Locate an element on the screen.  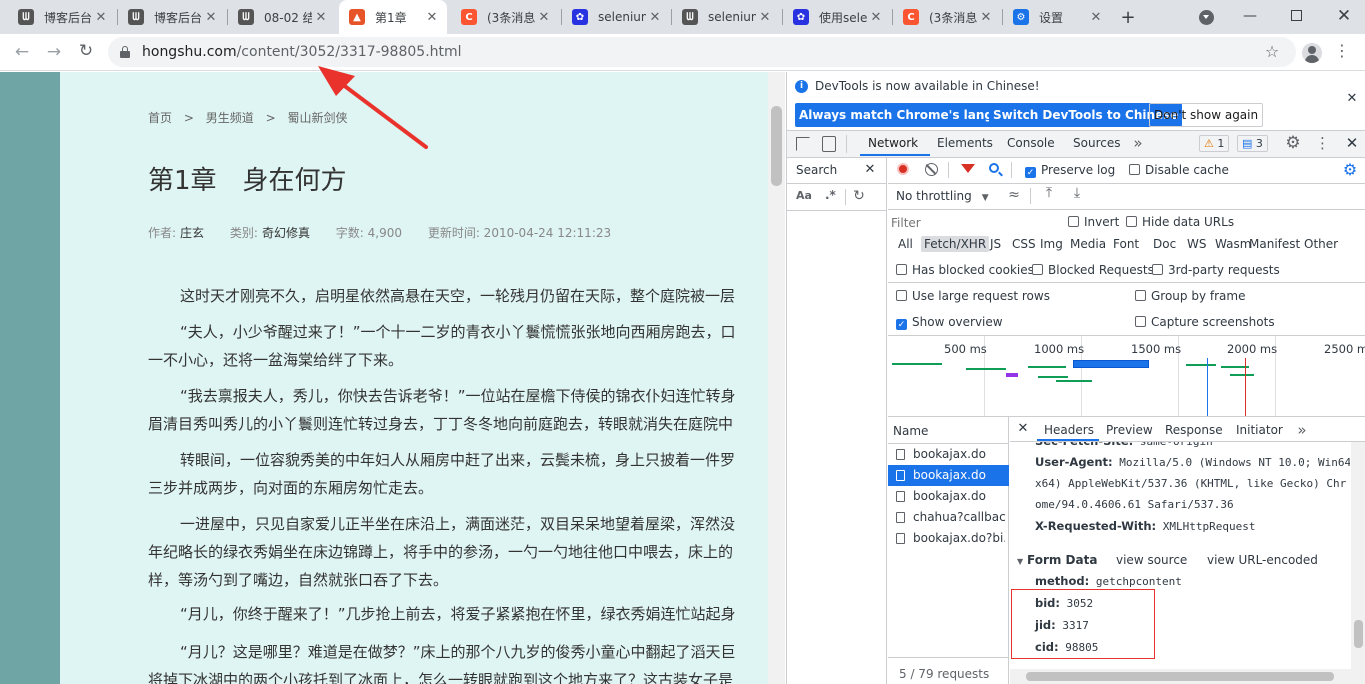
detail-tab-preview: Preview is located at coordinates (1129, 430).